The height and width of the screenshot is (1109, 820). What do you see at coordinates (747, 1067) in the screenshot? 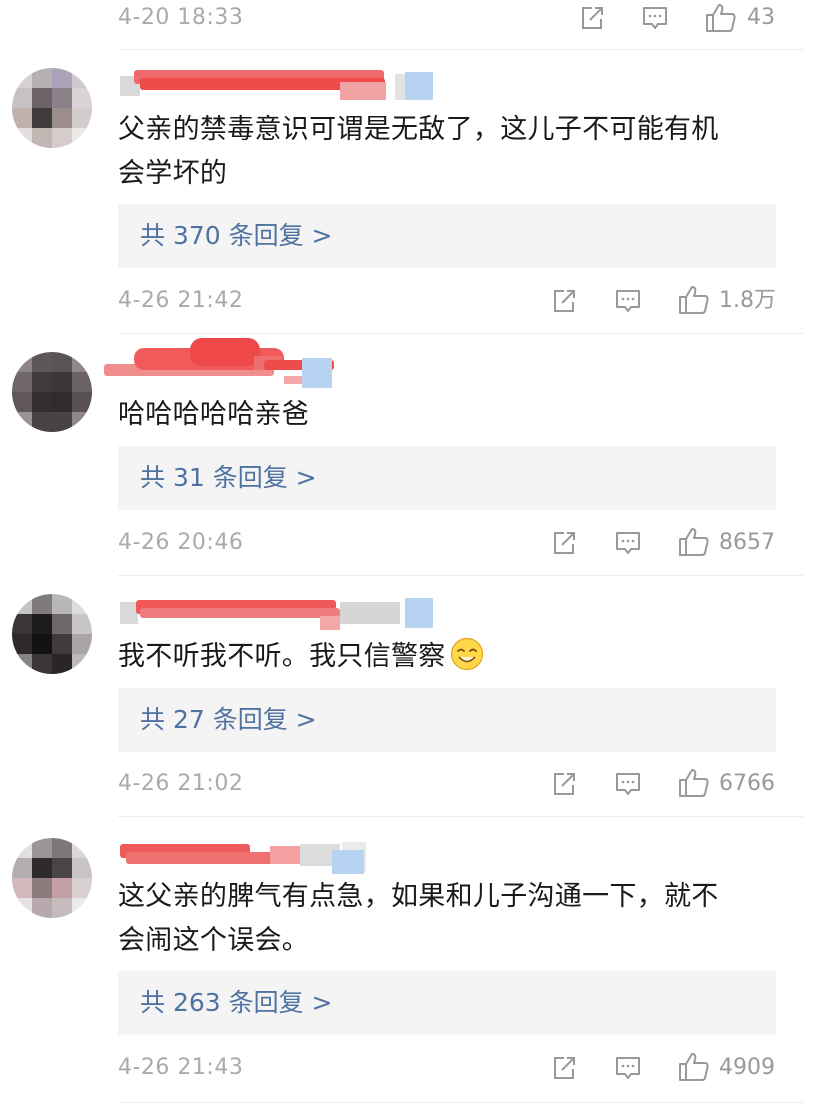
I see `like-count: 4909` at bounding box center [747, 1067].